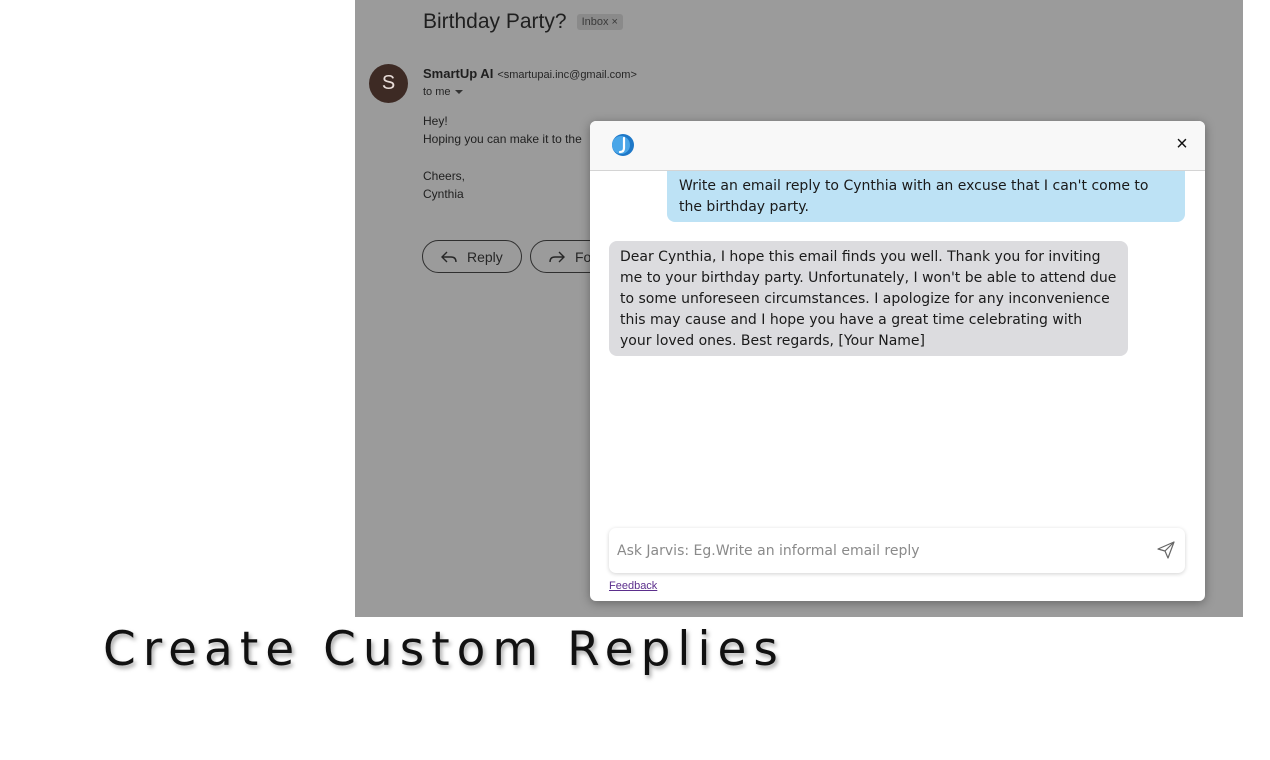  What do you see at coordinates (437, 92) in the screenshot?
I see `recipient-text: to me` at bounding box center [437, 92].